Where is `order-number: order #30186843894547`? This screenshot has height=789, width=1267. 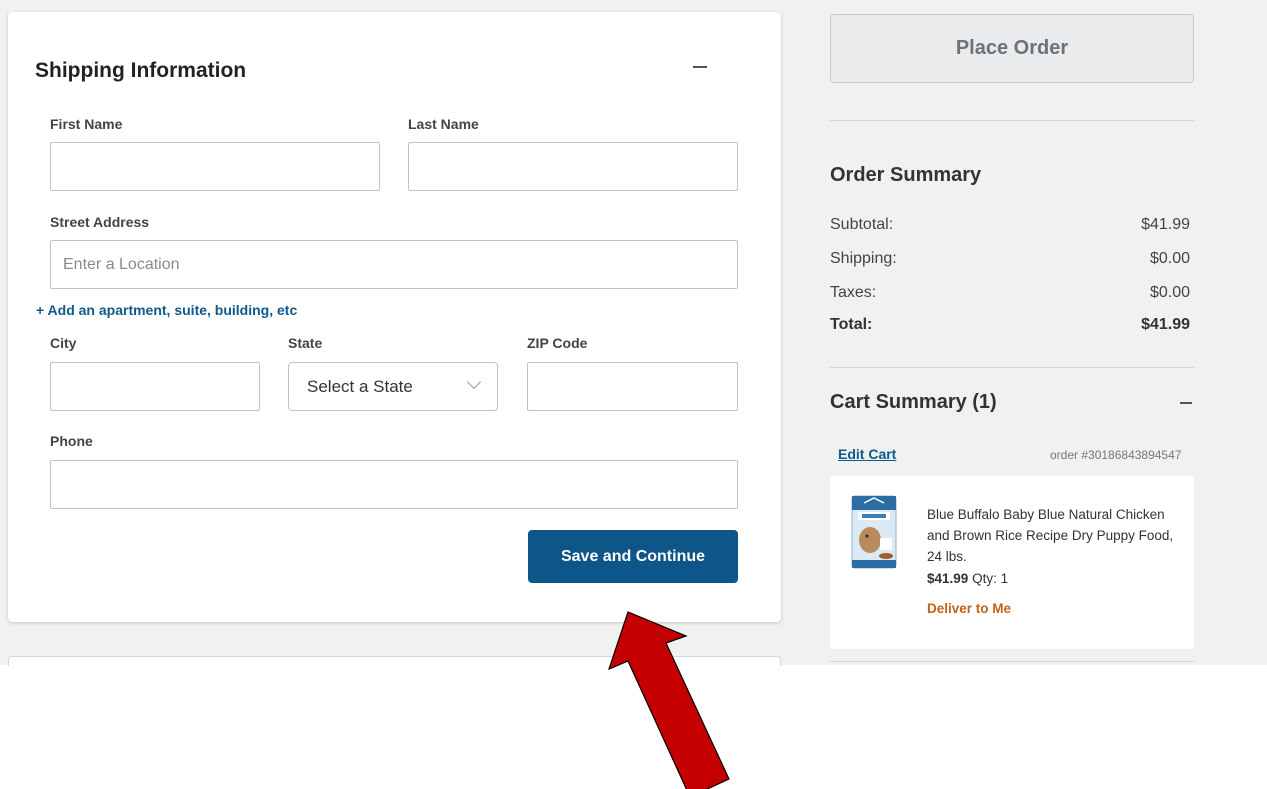 order-number: order #30186843894547 is located at coordinates (1116, 455).